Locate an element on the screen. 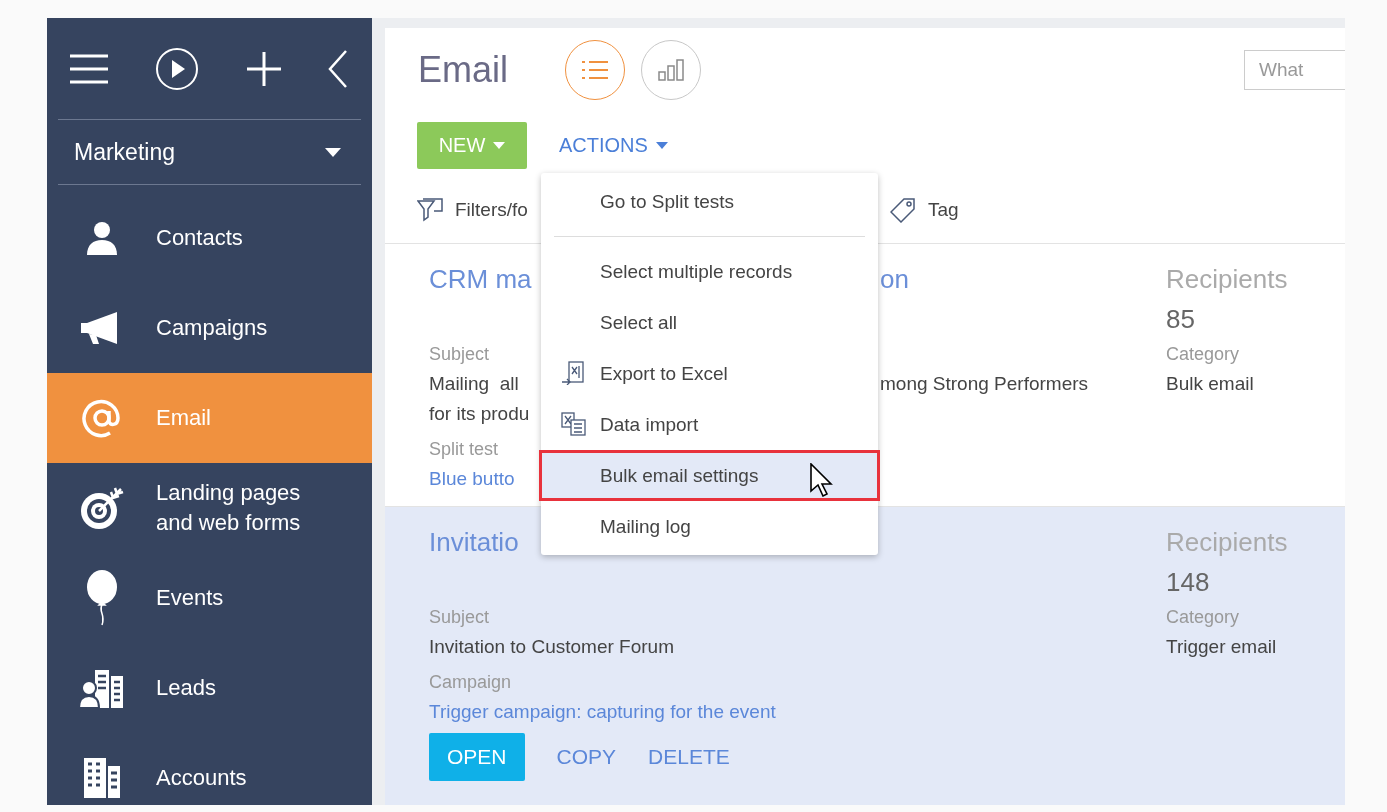  plus-icon is located at coordinates (263, 68).